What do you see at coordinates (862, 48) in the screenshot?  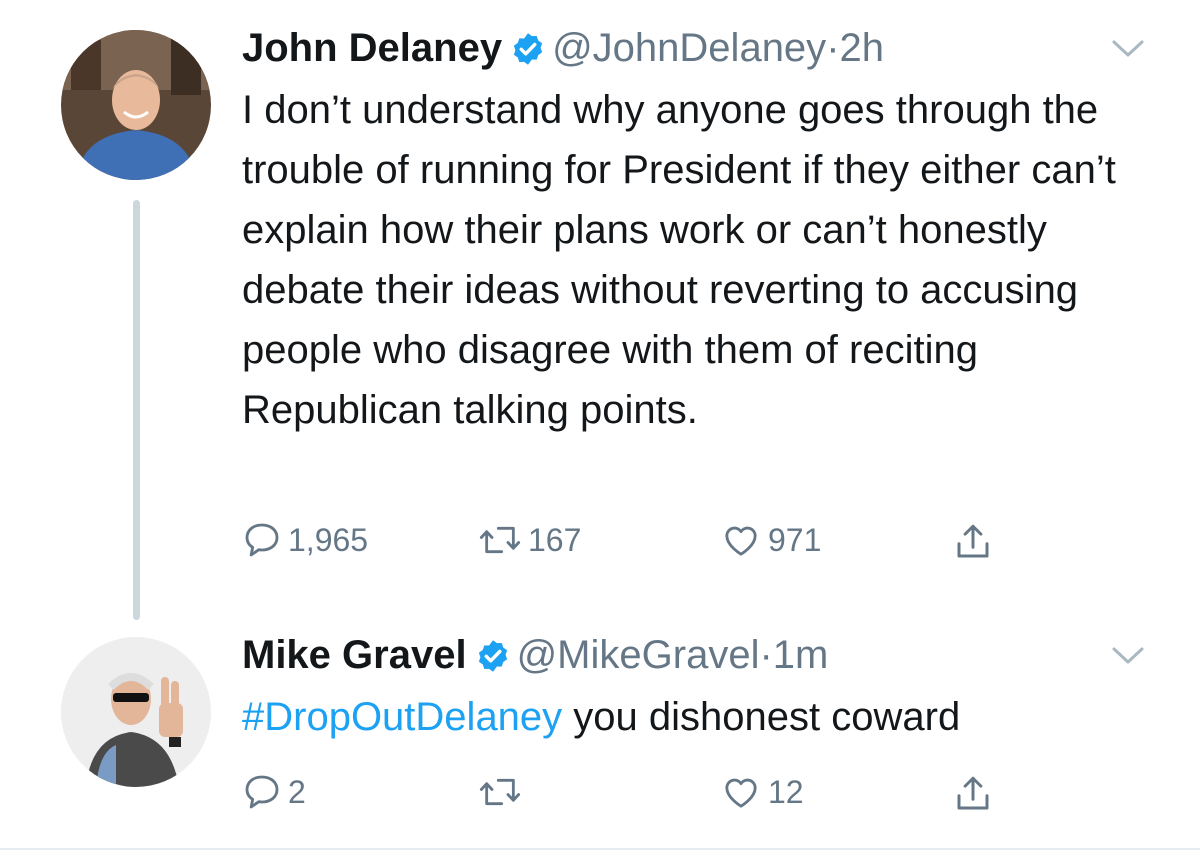 I see `timestamp: 2h` at bounding box center [862, 48].